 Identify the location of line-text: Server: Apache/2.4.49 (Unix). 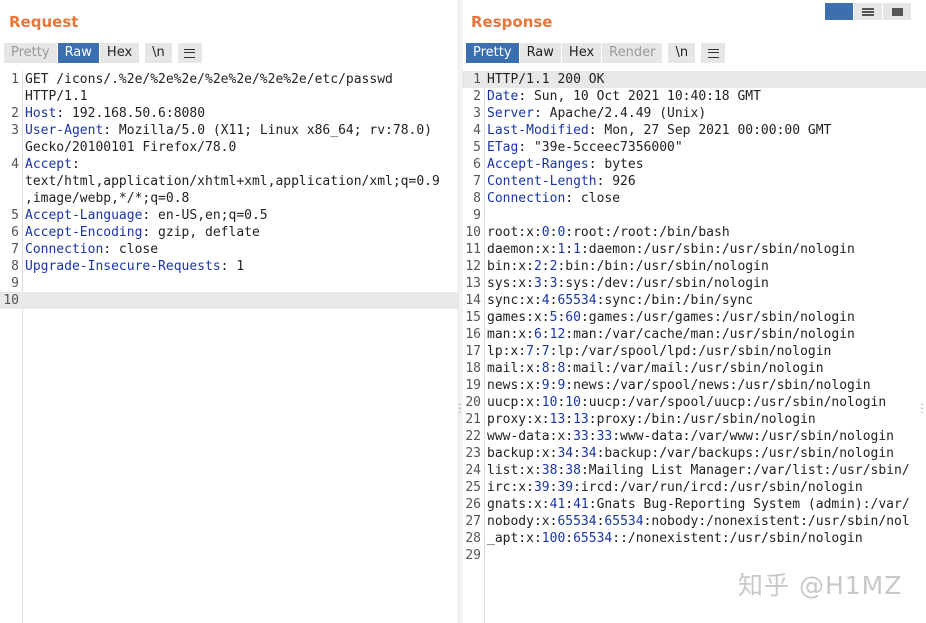
(596, 113).